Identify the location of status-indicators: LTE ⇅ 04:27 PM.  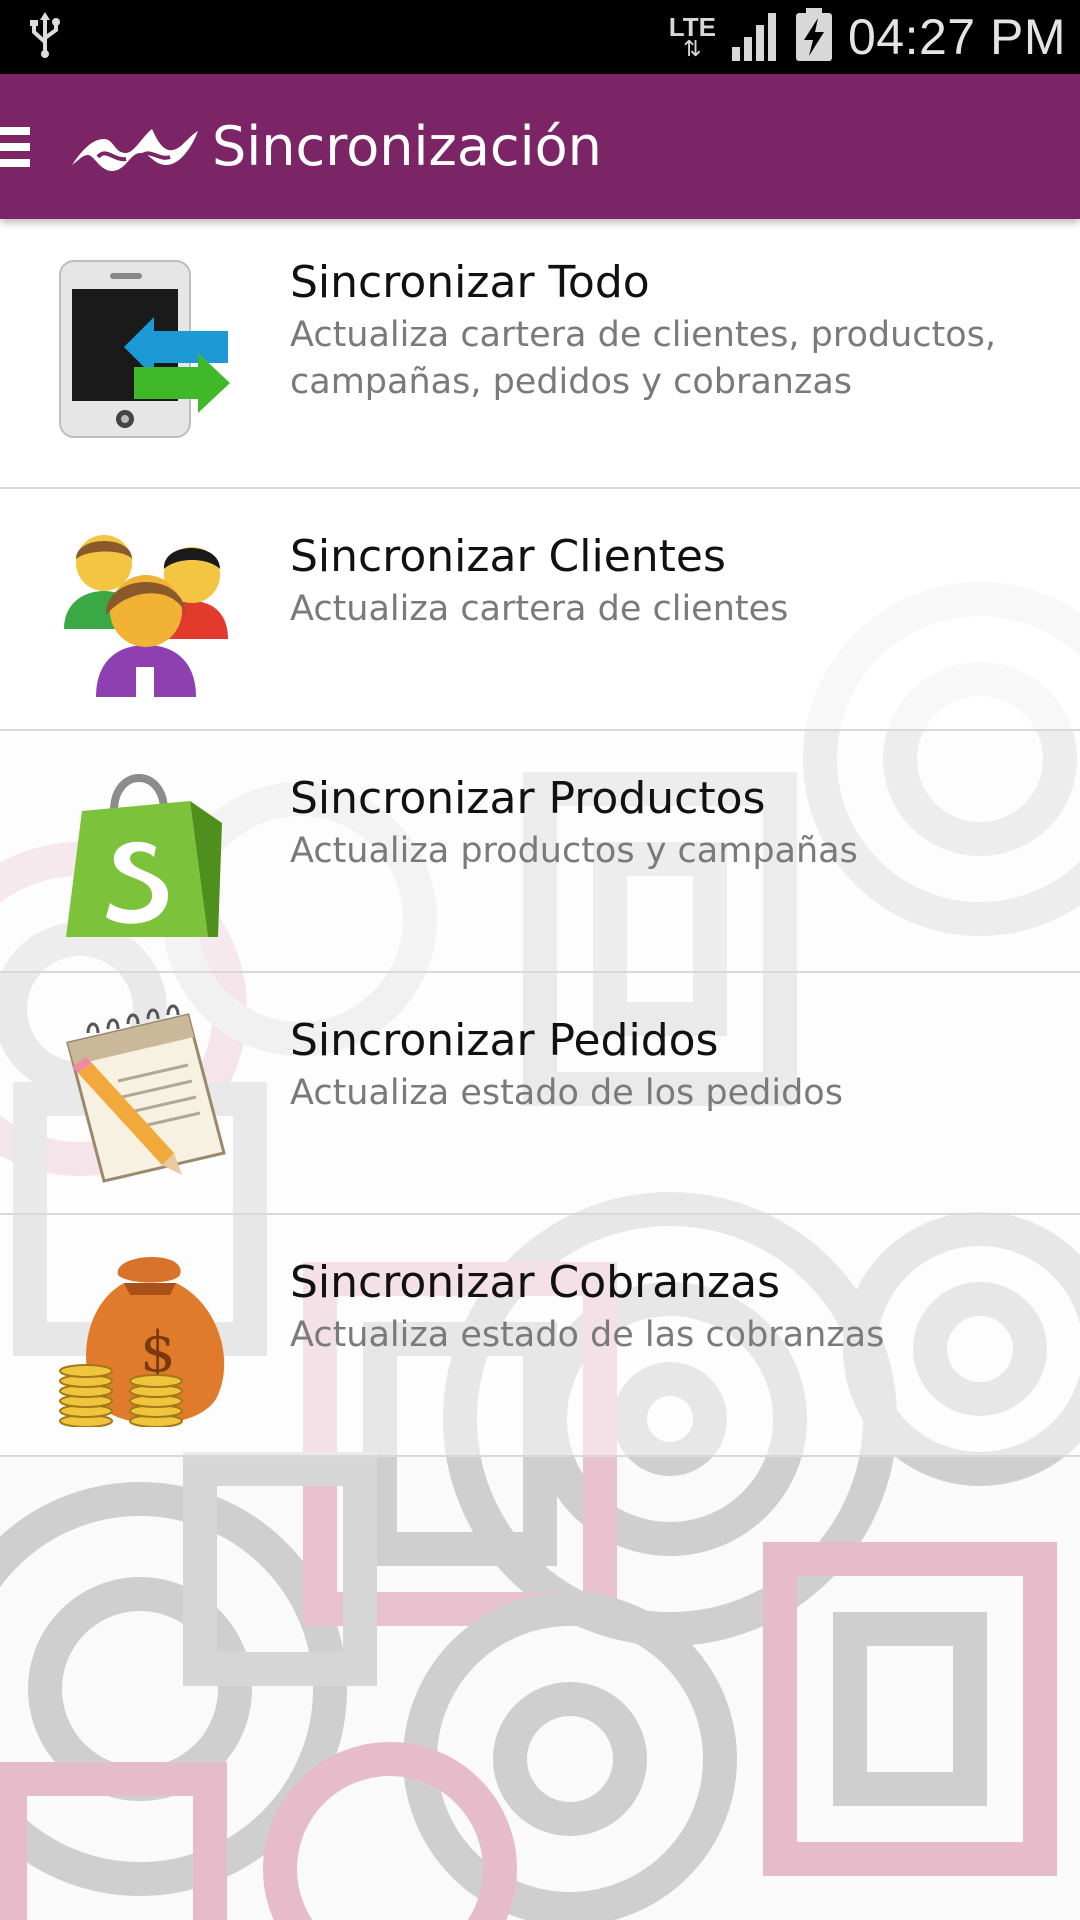
(867, 37).